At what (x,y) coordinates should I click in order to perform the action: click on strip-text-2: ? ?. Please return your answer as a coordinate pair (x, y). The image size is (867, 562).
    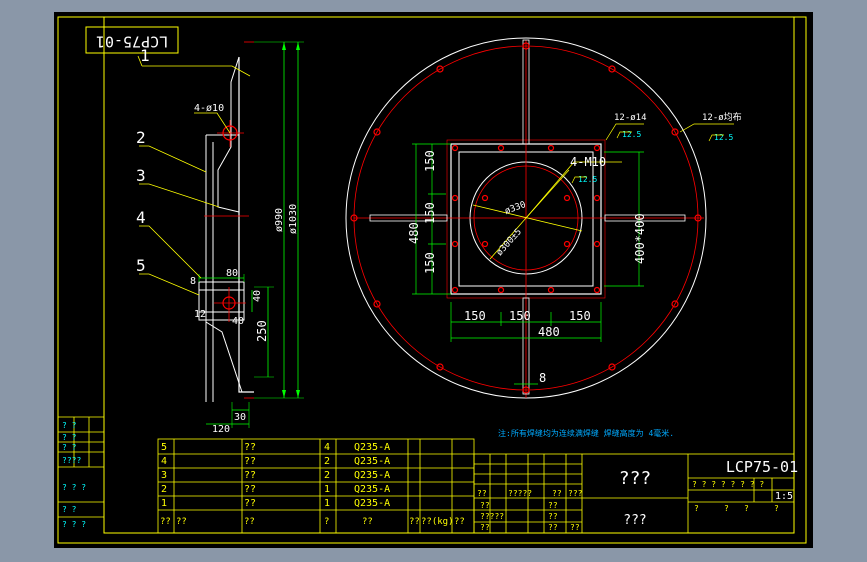
    Looking at the image, I should click on (69, 437).